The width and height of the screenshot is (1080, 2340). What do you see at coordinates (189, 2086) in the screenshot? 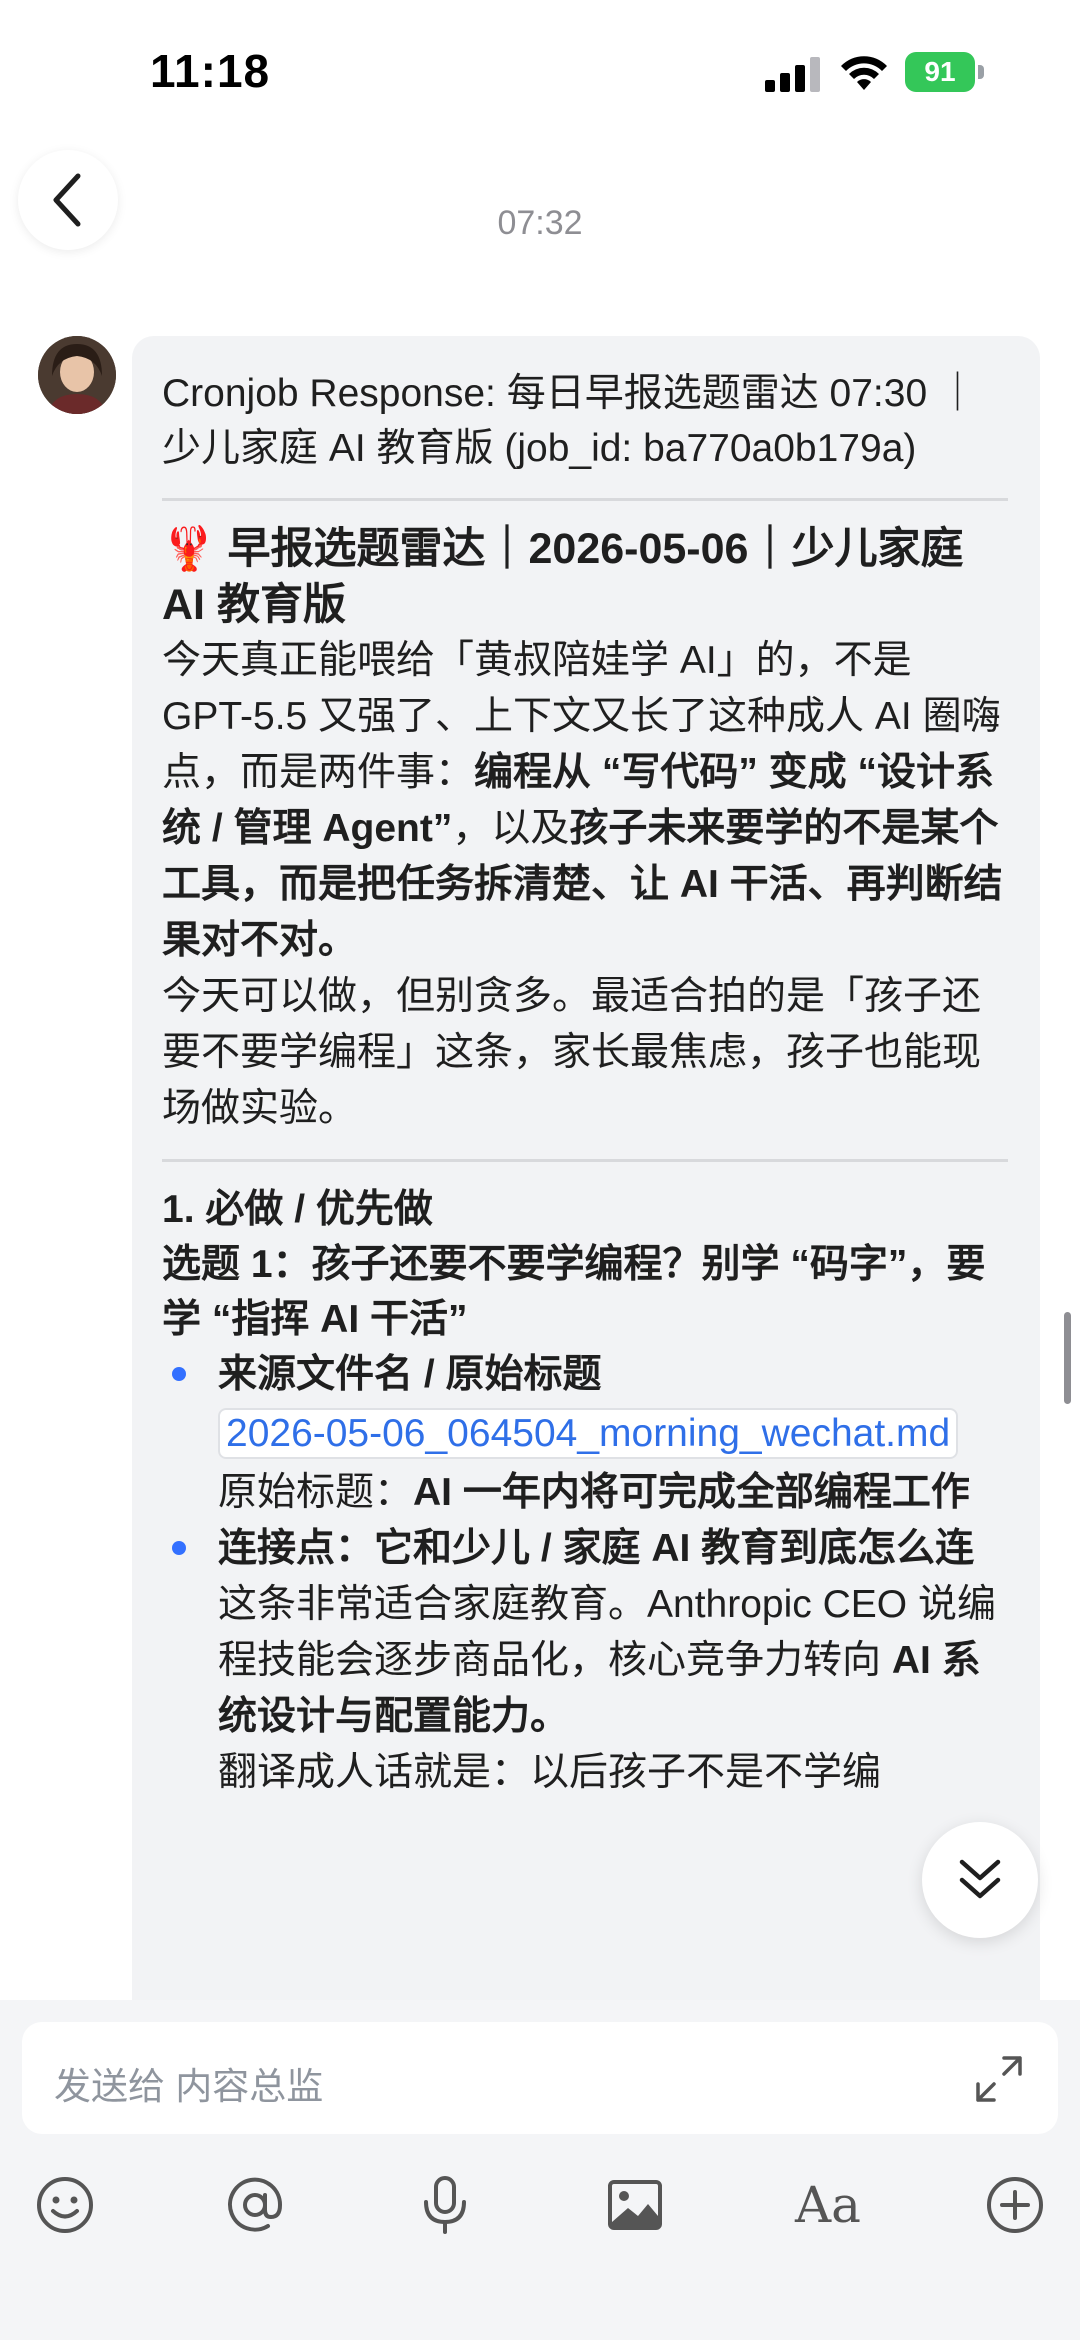
I see `message-input-placeholder: 发送给 内容总监` at bounding box center [189, 2086].